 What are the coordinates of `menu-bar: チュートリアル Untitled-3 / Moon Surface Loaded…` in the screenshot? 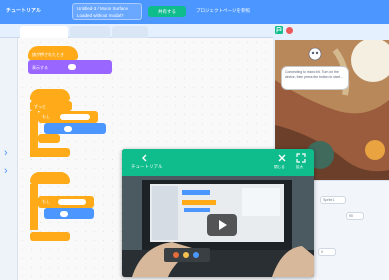 It's located at (194, 12).